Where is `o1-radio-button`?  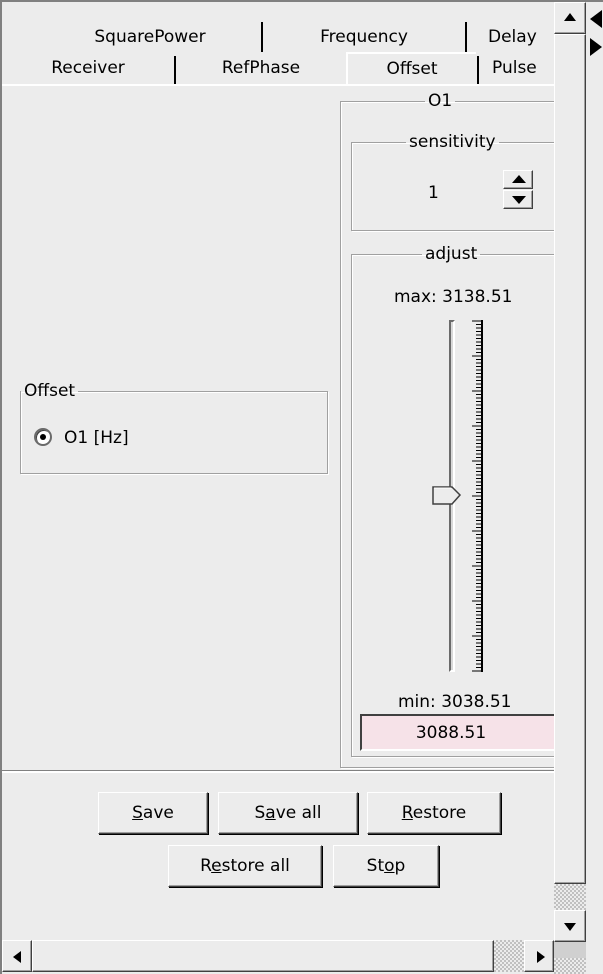 o1-radio-button is located at coordinates (43, 437).